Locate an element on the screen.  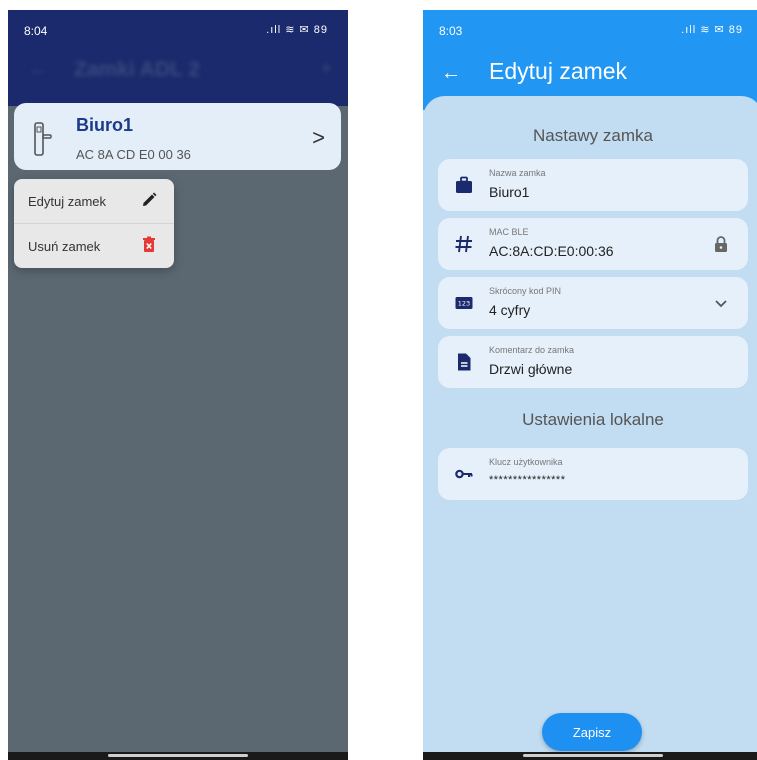
door-lock-icon is located at coordinates (43, 139).